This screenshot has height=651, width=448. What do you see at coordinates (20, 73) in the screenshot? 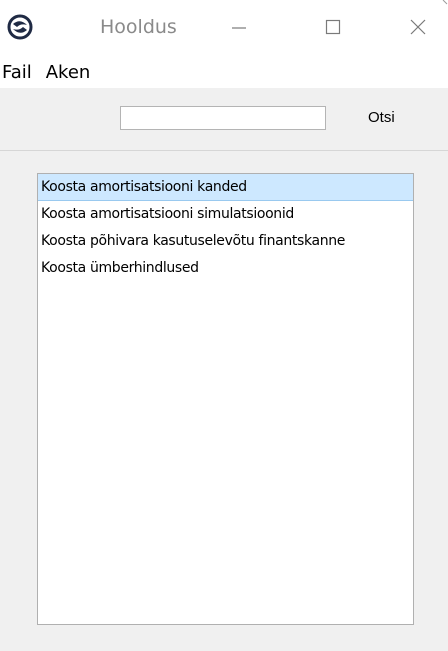
I see `menu-fail: Fail` at bounding box center [20, 73].